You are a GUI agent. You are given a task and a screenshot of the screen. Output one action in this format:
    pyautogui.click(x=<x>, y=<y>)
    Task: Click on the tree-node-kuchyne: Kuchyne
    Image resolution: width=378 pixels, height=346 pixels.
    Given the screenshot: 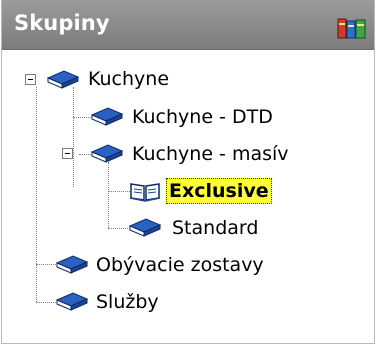 What is the action you would take?
    pyautogui.click(x=128, y=79)
    